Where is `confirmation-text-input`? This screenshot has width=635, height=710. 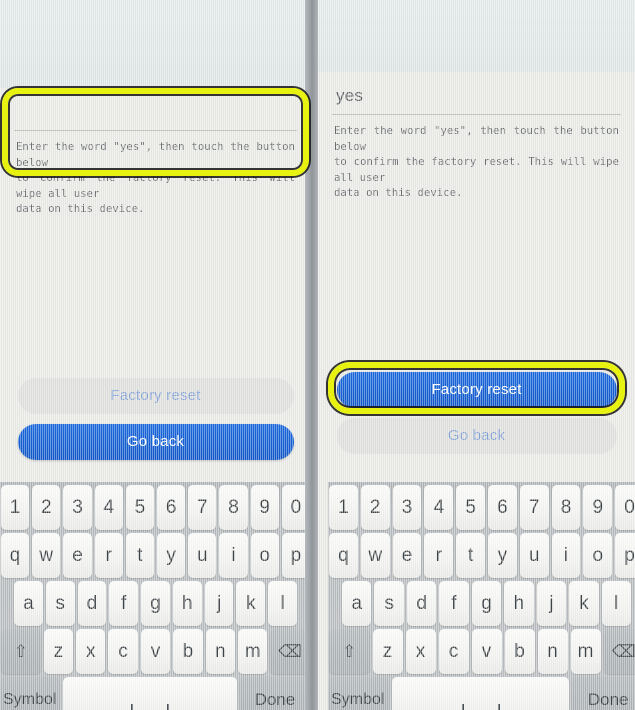 confirmation-text-input is located at coordinates (155, 109).